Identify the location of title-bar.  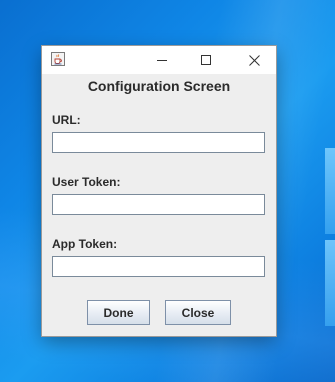
(159, 60).